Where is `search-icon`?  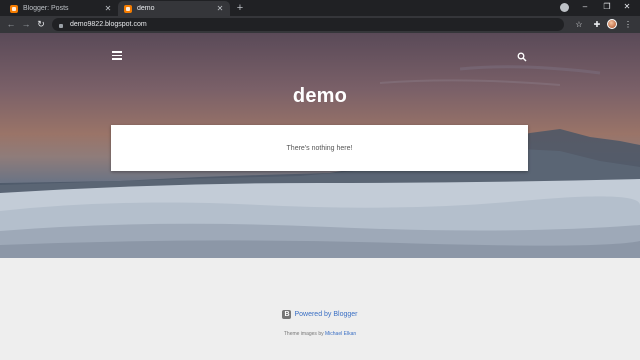
search-icon is located at coordinates (522, 57).